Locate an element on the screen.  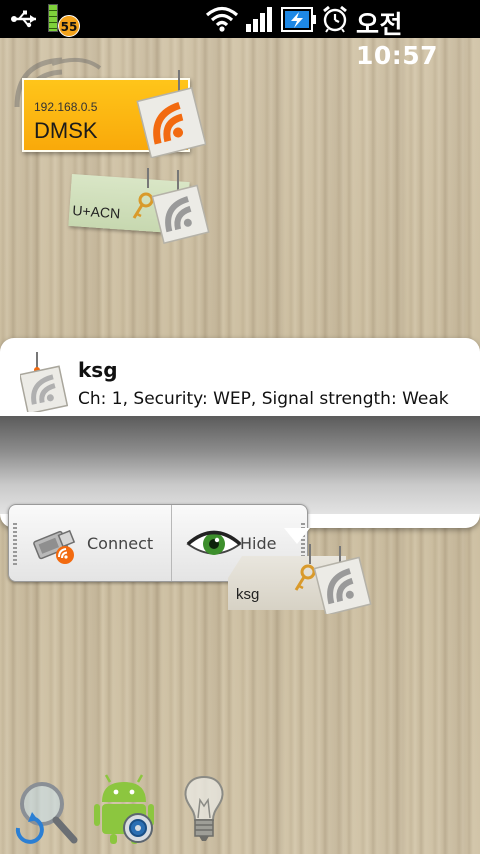
eye-icon is located at coordinates (214, 542).